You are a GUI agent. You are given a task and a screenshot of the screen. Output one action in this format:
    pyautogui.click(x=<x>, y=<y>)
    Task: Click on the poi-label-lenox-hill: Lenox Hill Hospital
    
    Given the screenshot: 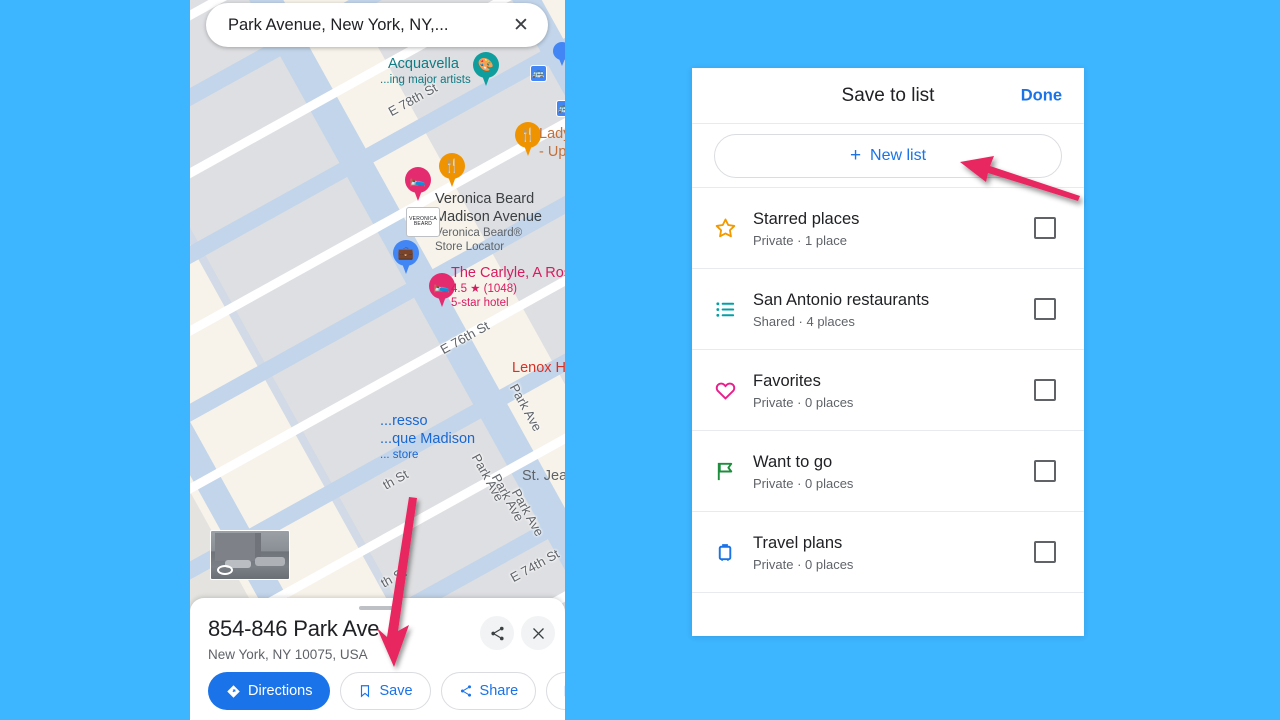 What is the action you would take?
    pyautogui.click(x=538, y=368)
    